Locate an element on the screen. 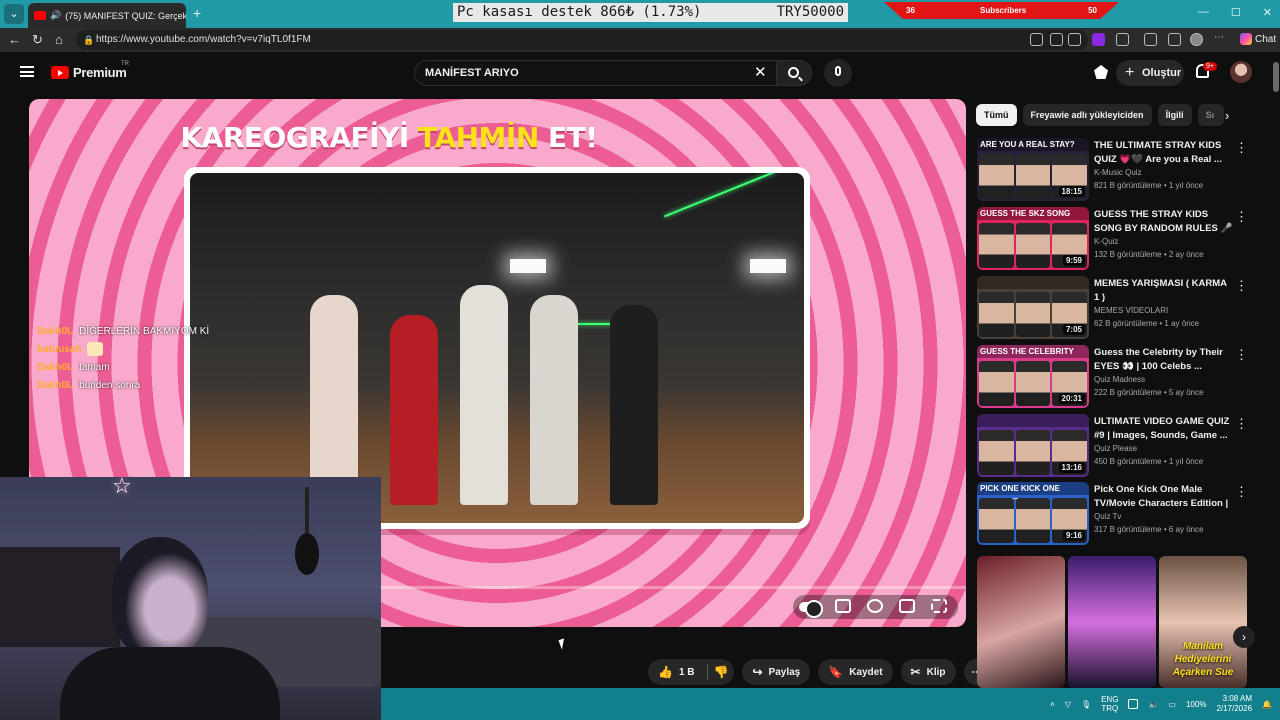 Image resolution: width=1280 pixels, height=720 pixels. channel-name: Quiz Tv is located at coordinates (1107, 516).